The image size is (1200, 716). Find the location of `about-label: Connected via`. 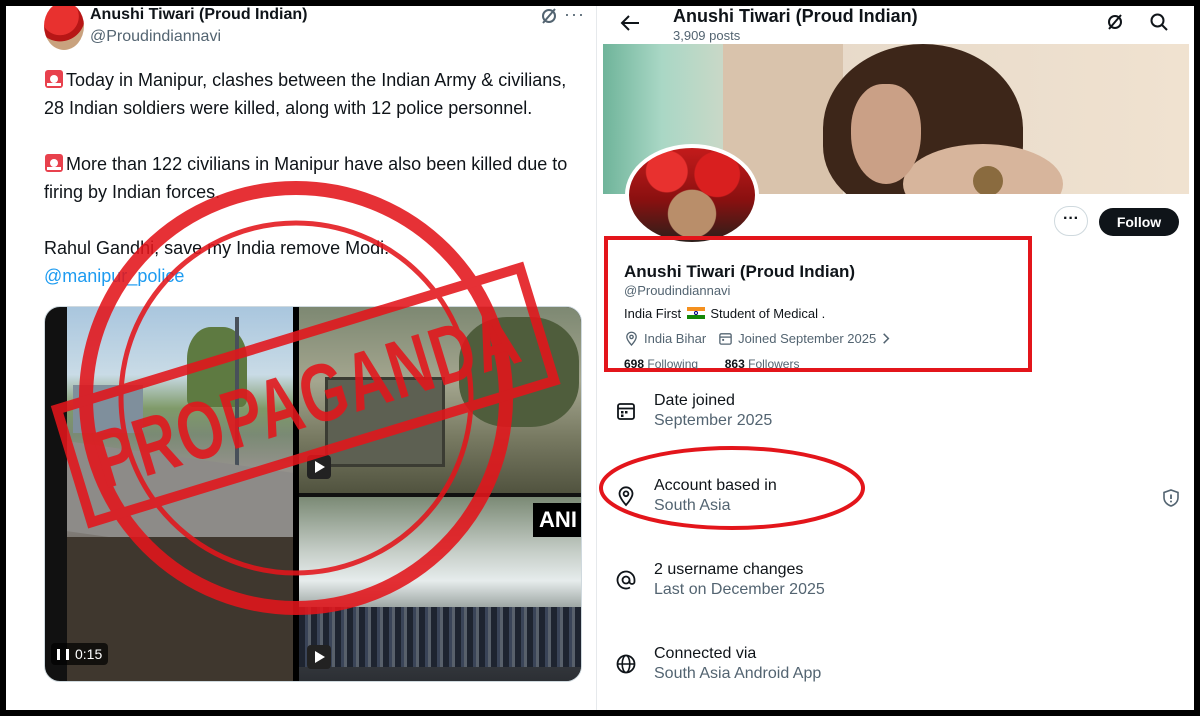

about-label: Connected via is located at coordinates (705, 653).